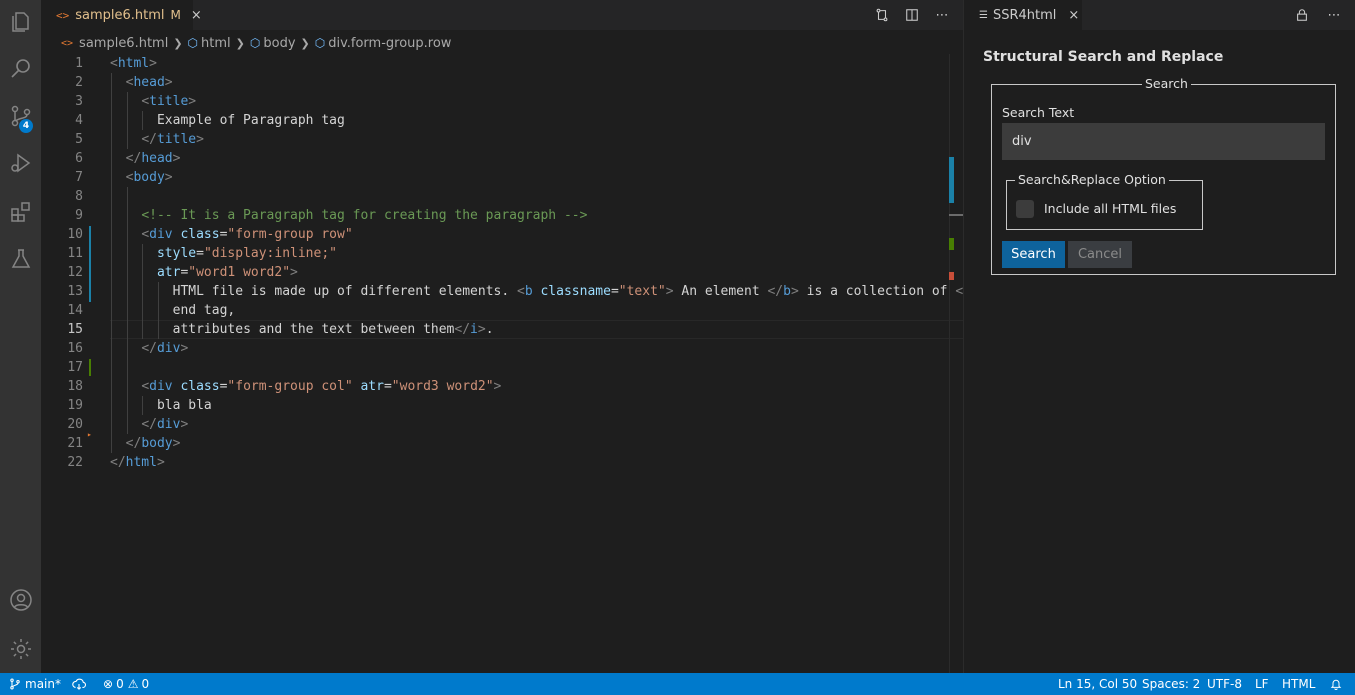  I want to click on problems-indicator: ⊗ 0 ⚠ 0, so click(126, 684).